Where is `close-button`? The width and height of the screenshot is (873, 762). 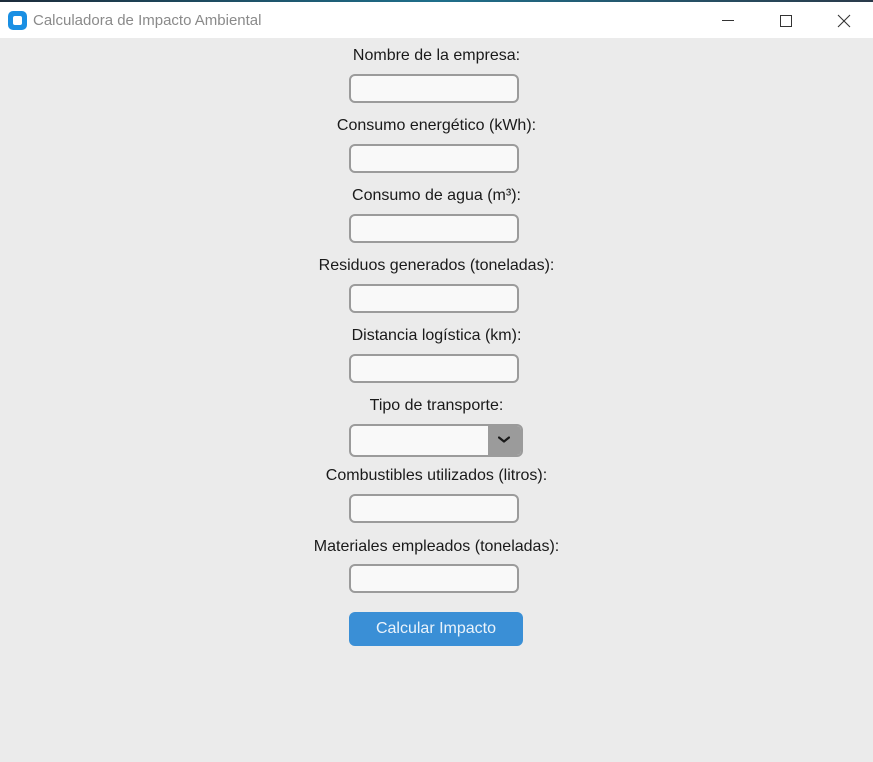
close-button is located at coordinates (844, 21).